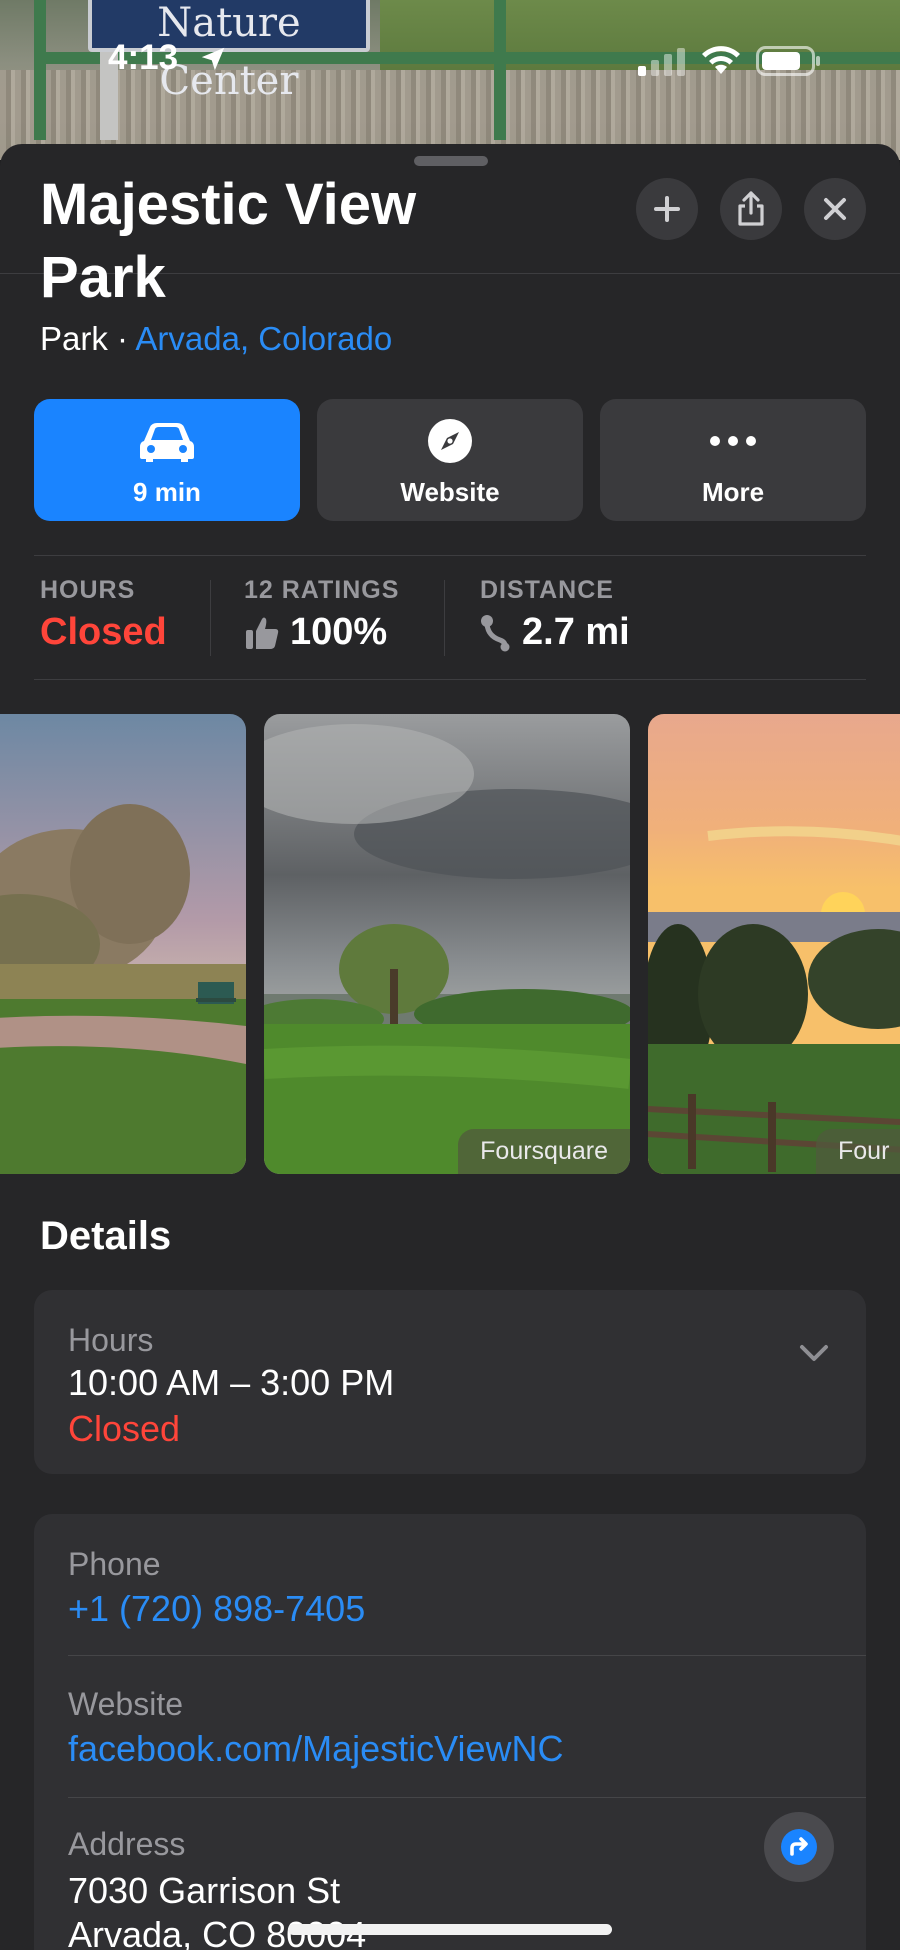  I want to click on cellular-signal-icon, so click(661, 62).